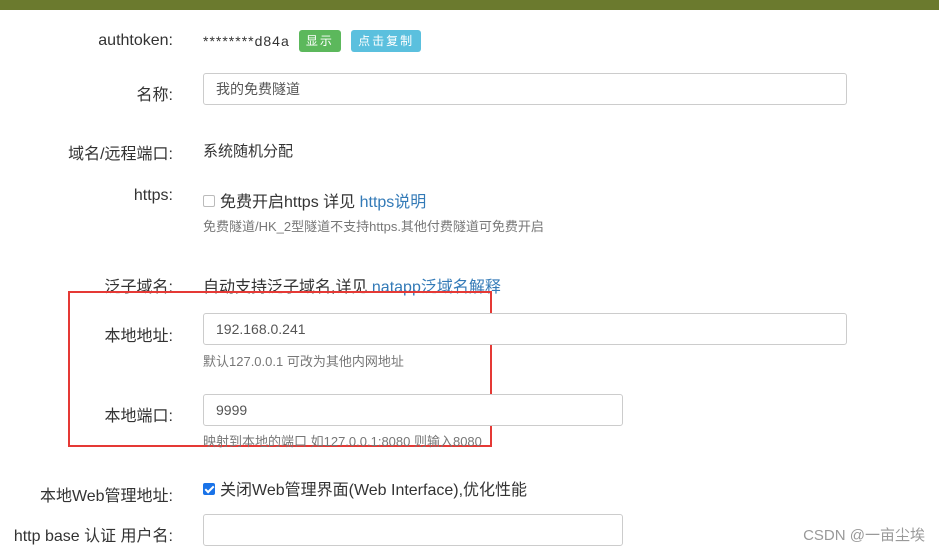 The image size is (939, 551). I want to click on name-input: 我的免费隧道, so click(525, 89).